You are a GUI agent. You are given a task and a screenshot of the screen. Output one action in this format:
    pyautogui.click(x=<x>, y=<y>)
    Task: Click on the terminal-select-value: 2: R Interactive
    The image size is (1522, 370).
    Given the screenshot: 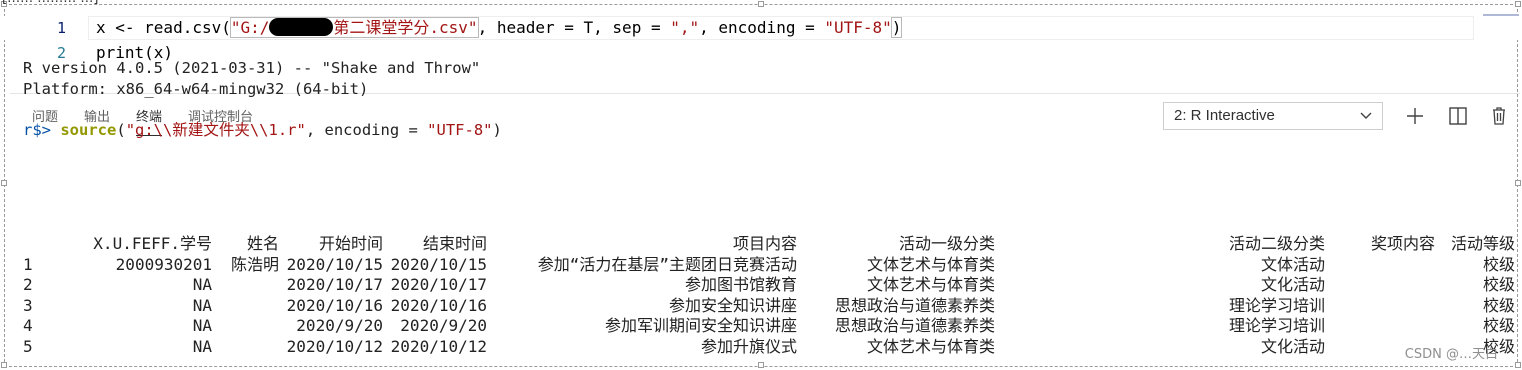 What is the action you would take?
    pyautogui.click(x=1224, y=115)
    